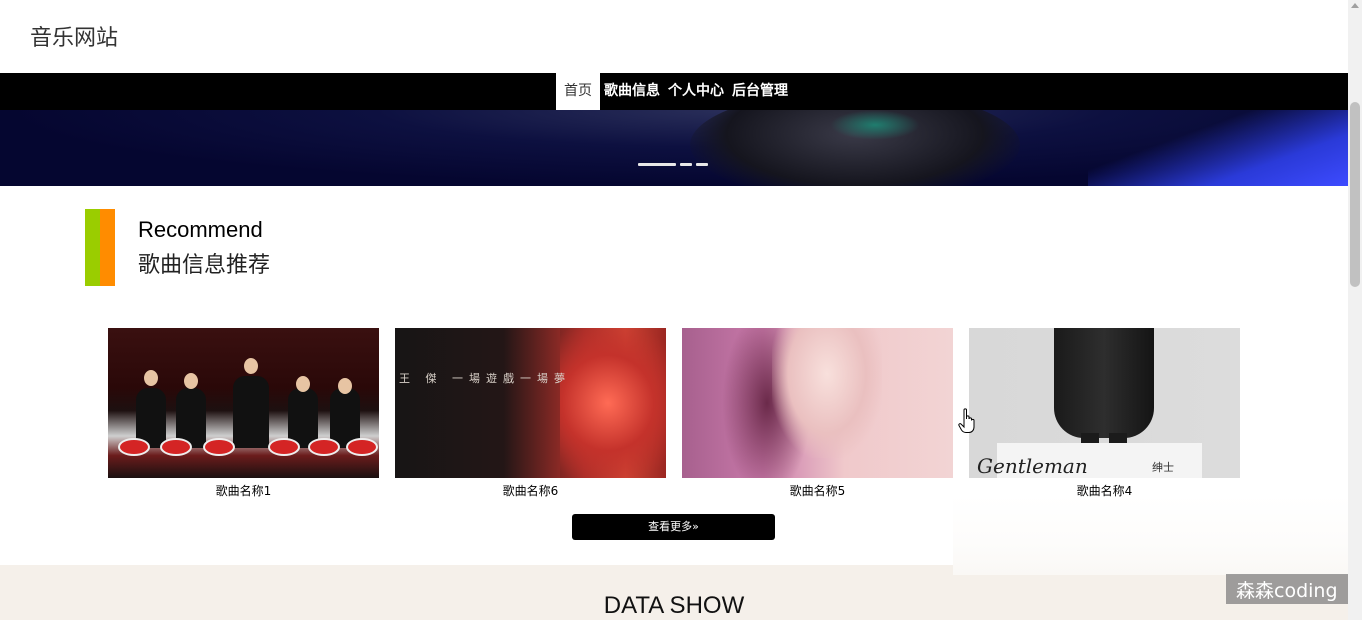 This screenshot has width=1362, height=620. I want to click on overlay-fade, so click(1150, 535).